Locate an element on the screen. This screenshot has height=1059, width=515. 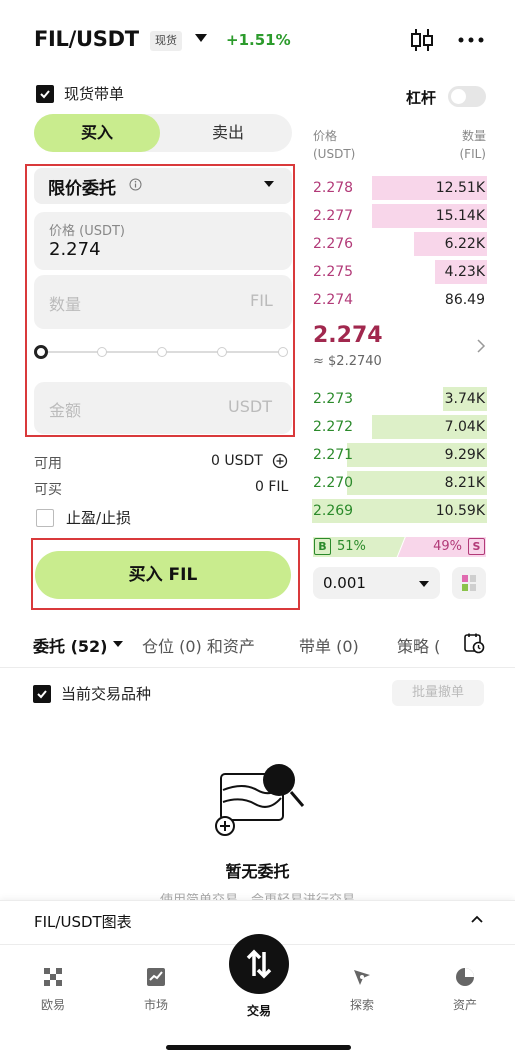
bid-price: 2.271 is located at coordinates (333, 455).